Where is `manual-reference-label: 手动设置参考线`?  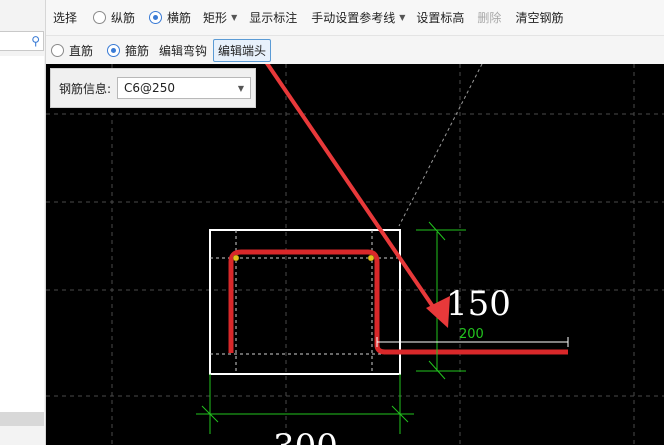 manual-reference-label: 手动设置参考线 is located at coordinates (353, 18).